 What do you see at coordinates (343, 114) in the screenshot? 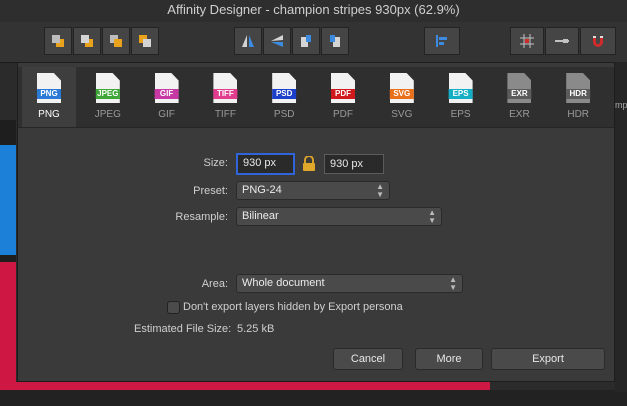
I see `format-label: PDF` at bounding box center [343, 114].